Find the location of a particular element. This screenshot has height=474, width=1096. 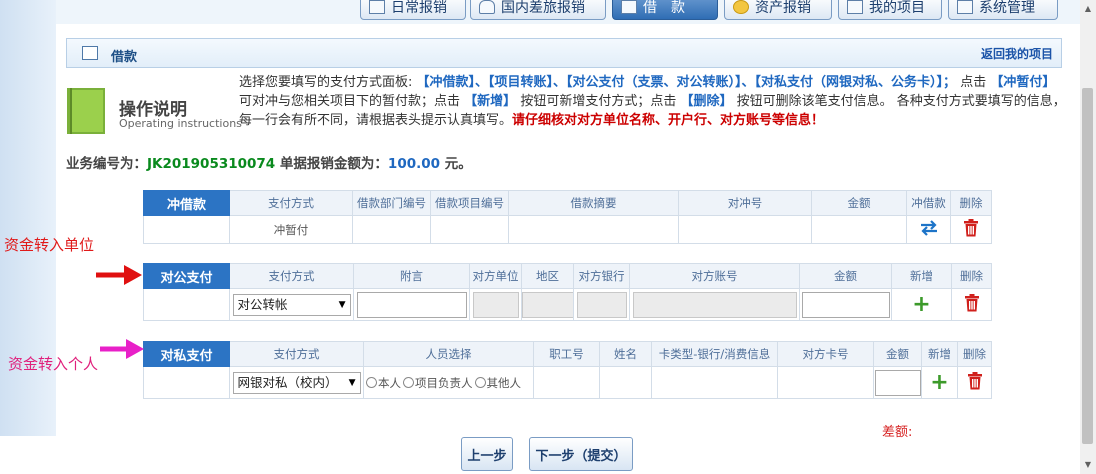

tab-loan: 借 款 is located at coordinates (665, 10).